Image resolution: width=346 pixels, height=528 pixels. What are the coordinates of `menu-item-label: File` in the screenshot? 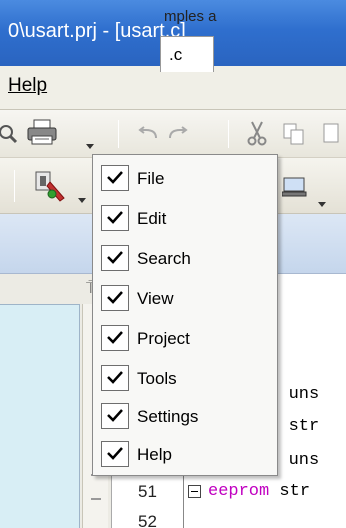 It's located at (151, 178).